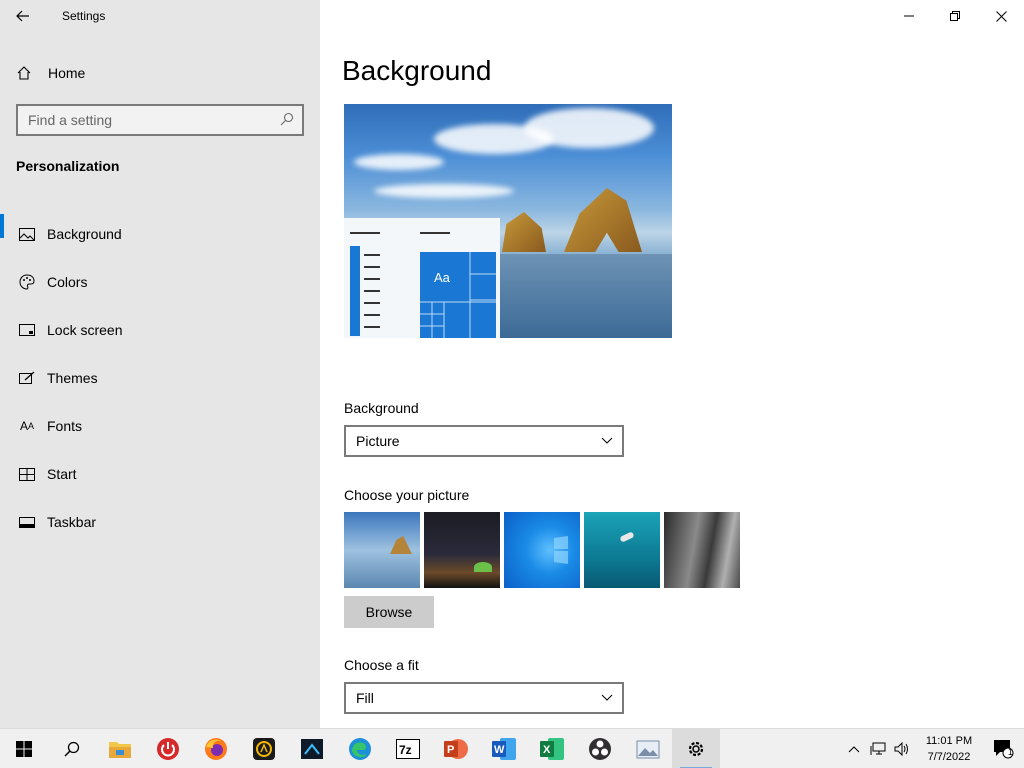 The width and height of the screenshot is (1024, 768). Describe the element at coordinates (949, 757) in the screenshot. I see `clock-date: 7/7/2022` at that location.